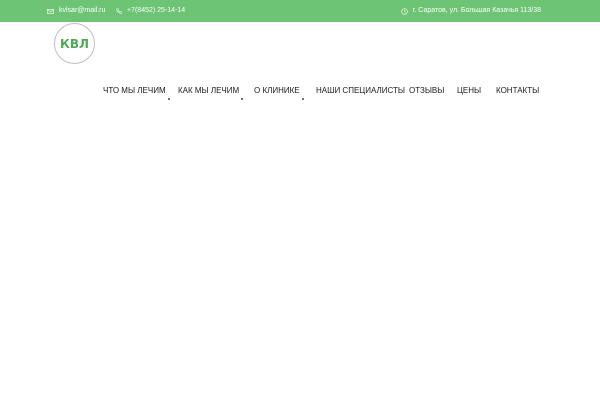  I want to click on email-contact: kvlsar@mail.ru, so click(76, 11).